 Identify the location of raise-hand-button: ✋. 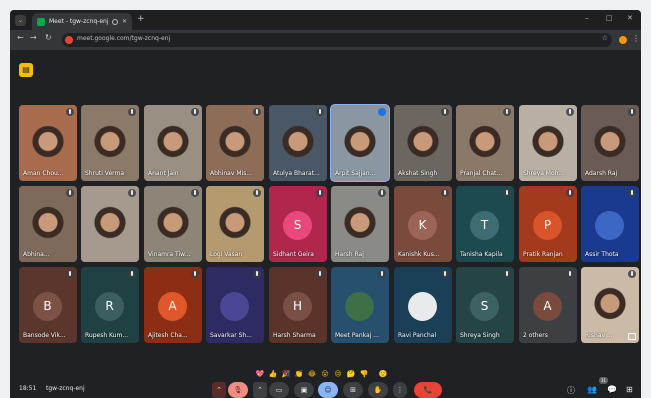
(378, 390).